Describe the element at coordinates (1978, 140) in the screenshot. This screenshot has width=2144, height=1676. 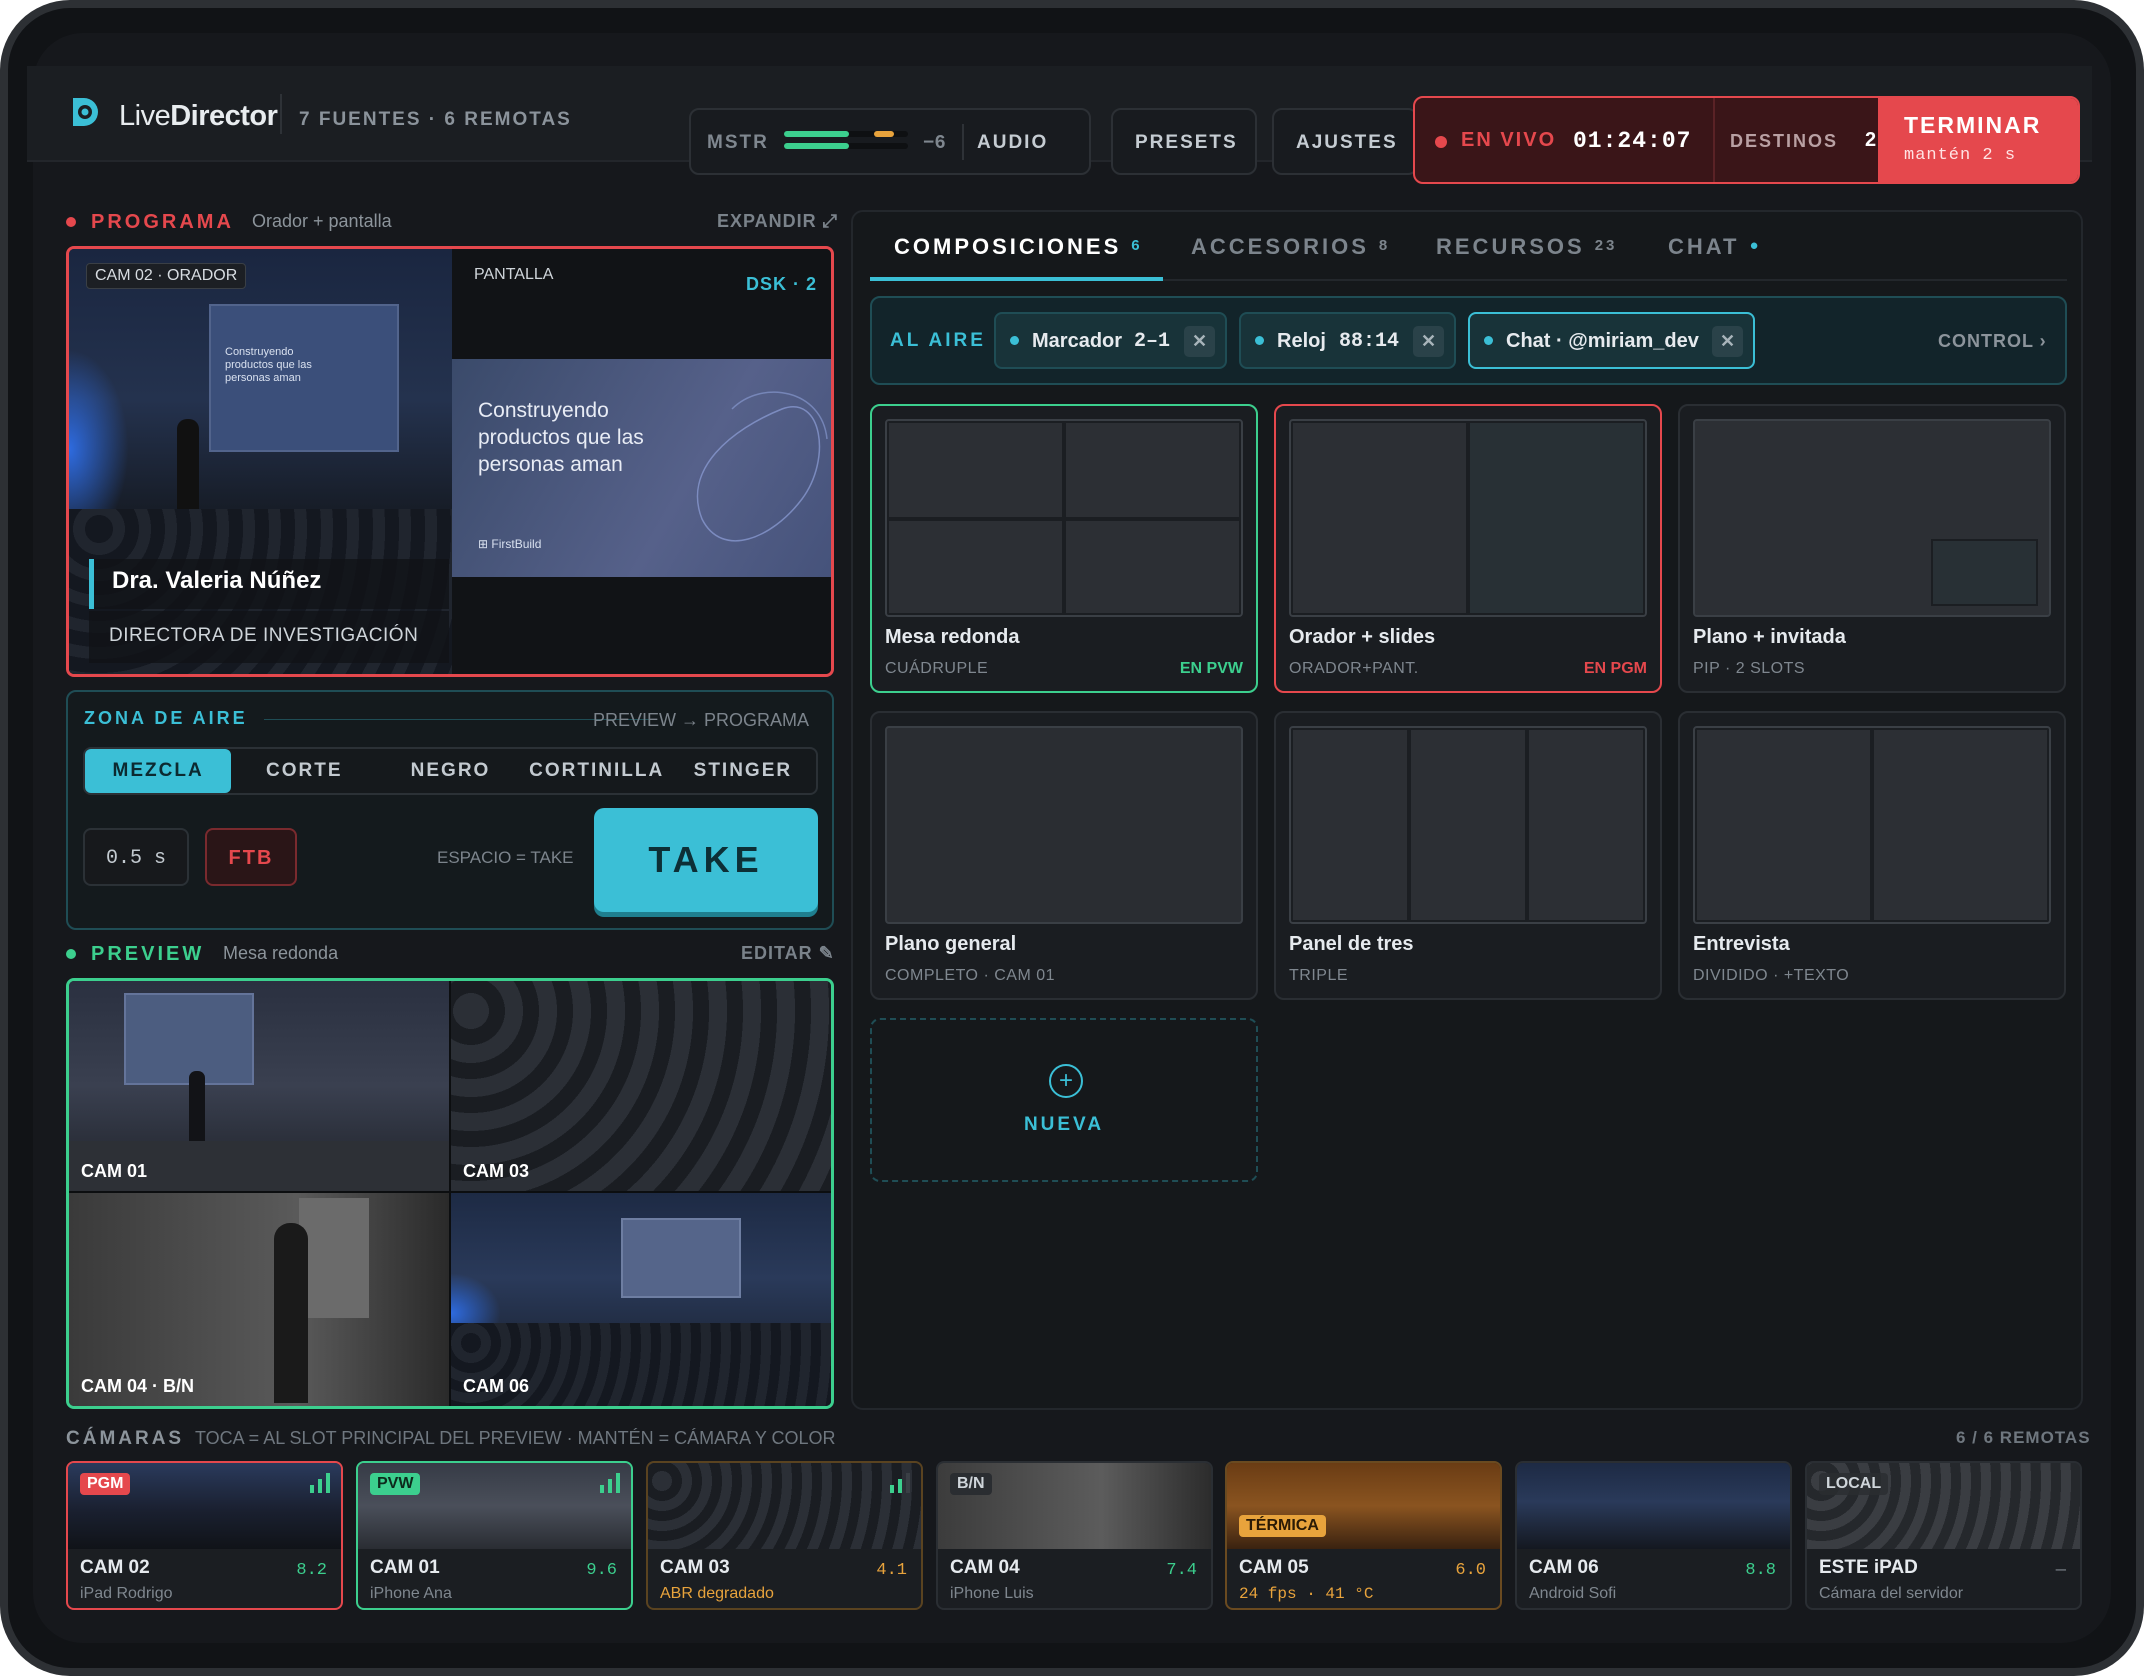
I see `end-broadcast-button: TERMINAR mantén 2 s` at that location.